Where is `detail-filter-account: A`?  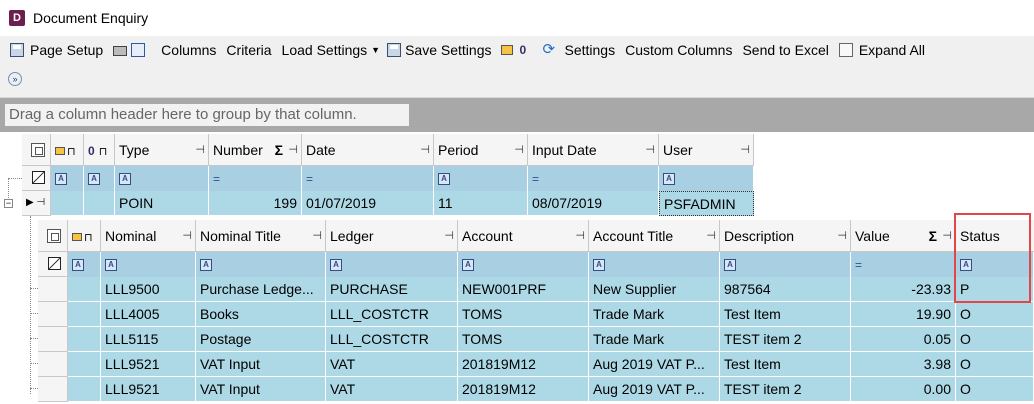
detail-filter-account: A is located at coordinates (523, 264).